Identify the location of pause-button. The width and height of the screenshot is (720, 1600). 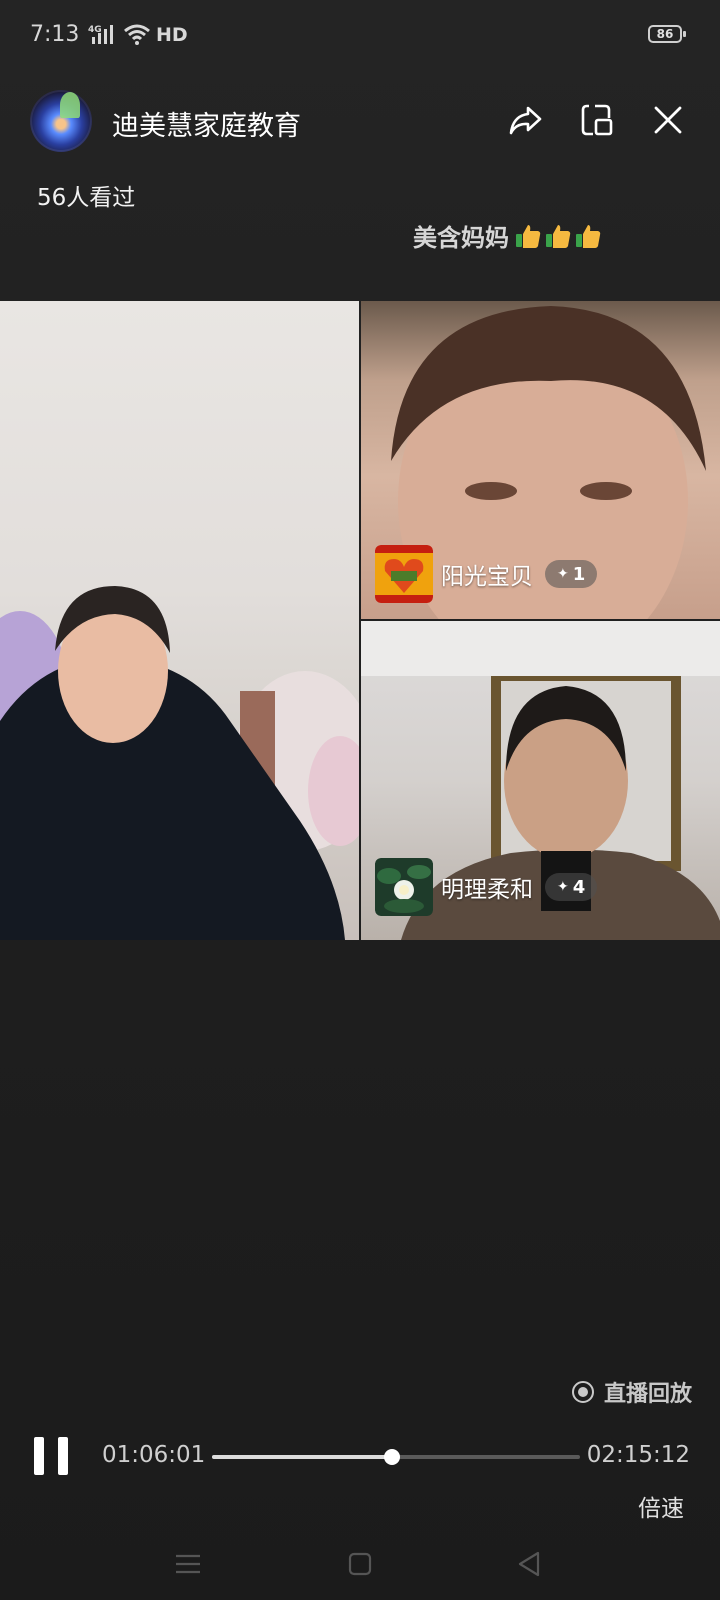
(51, 1456).